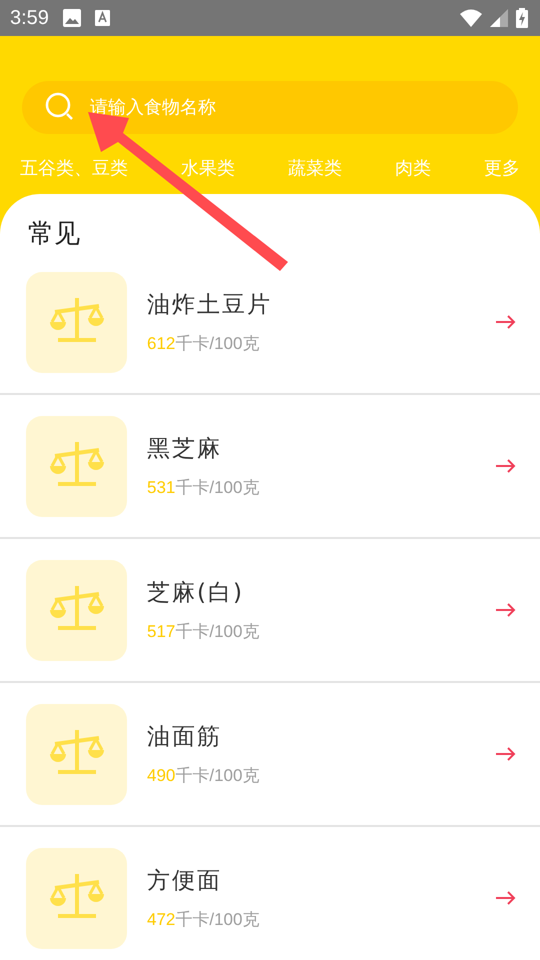 This screenshot has height=960, width=540. What do you see at coordinates (102, 18) in the screenshot?
I see `text-icon` at bounding box center [102, 18].